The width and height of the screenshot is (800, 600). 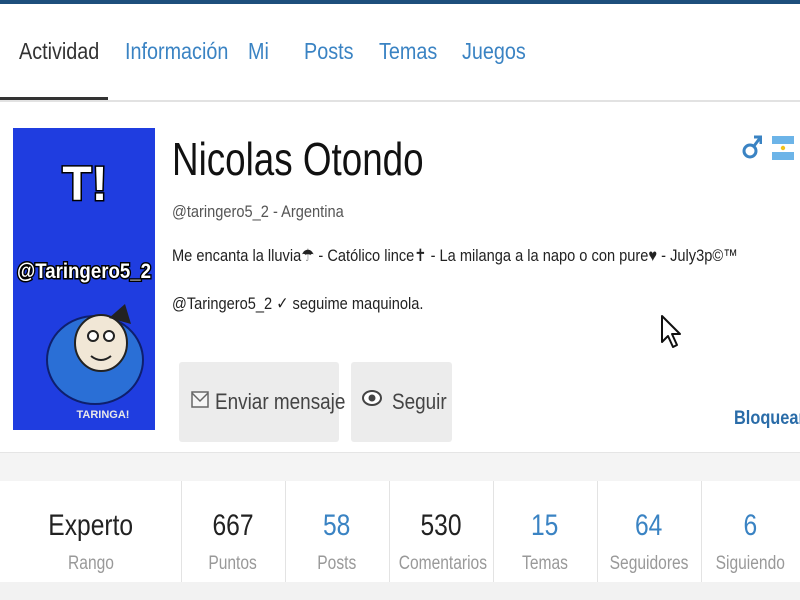 What do you see at coordinates (258, 211) in the screenshot?
I see `profile-handle: @taringero5_2 - Argentina` at bounding box center [258, 211].